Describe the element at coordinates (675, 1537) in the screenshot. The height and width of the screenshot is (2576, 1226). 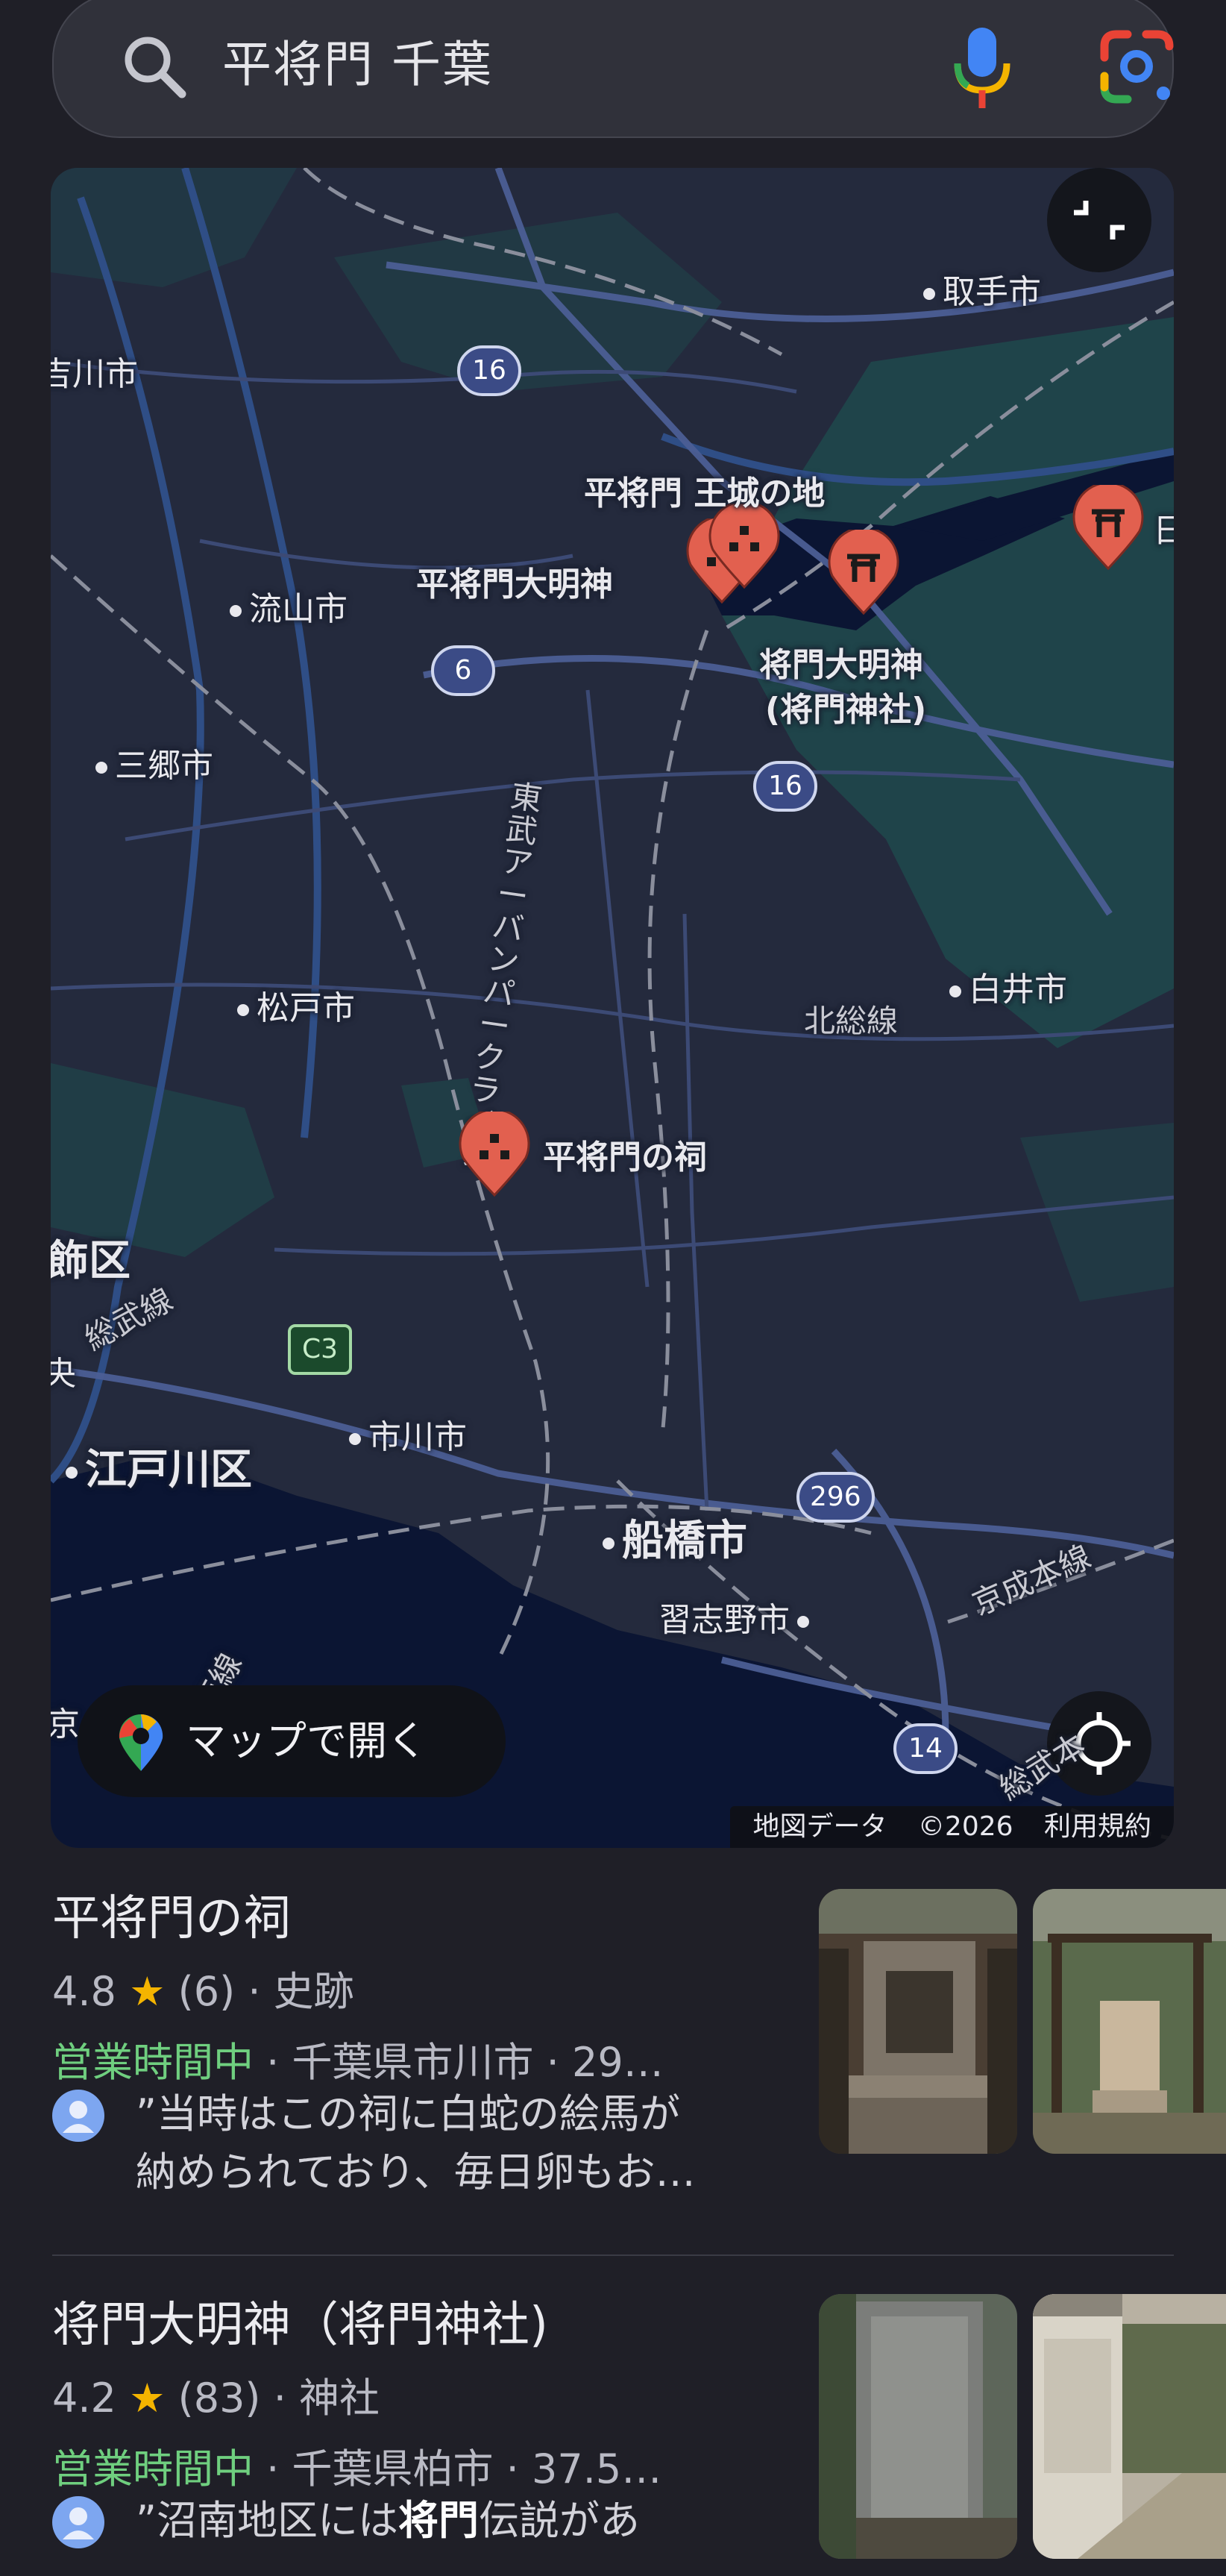
I see `map-label-funabashi: 船橋市` at that location.